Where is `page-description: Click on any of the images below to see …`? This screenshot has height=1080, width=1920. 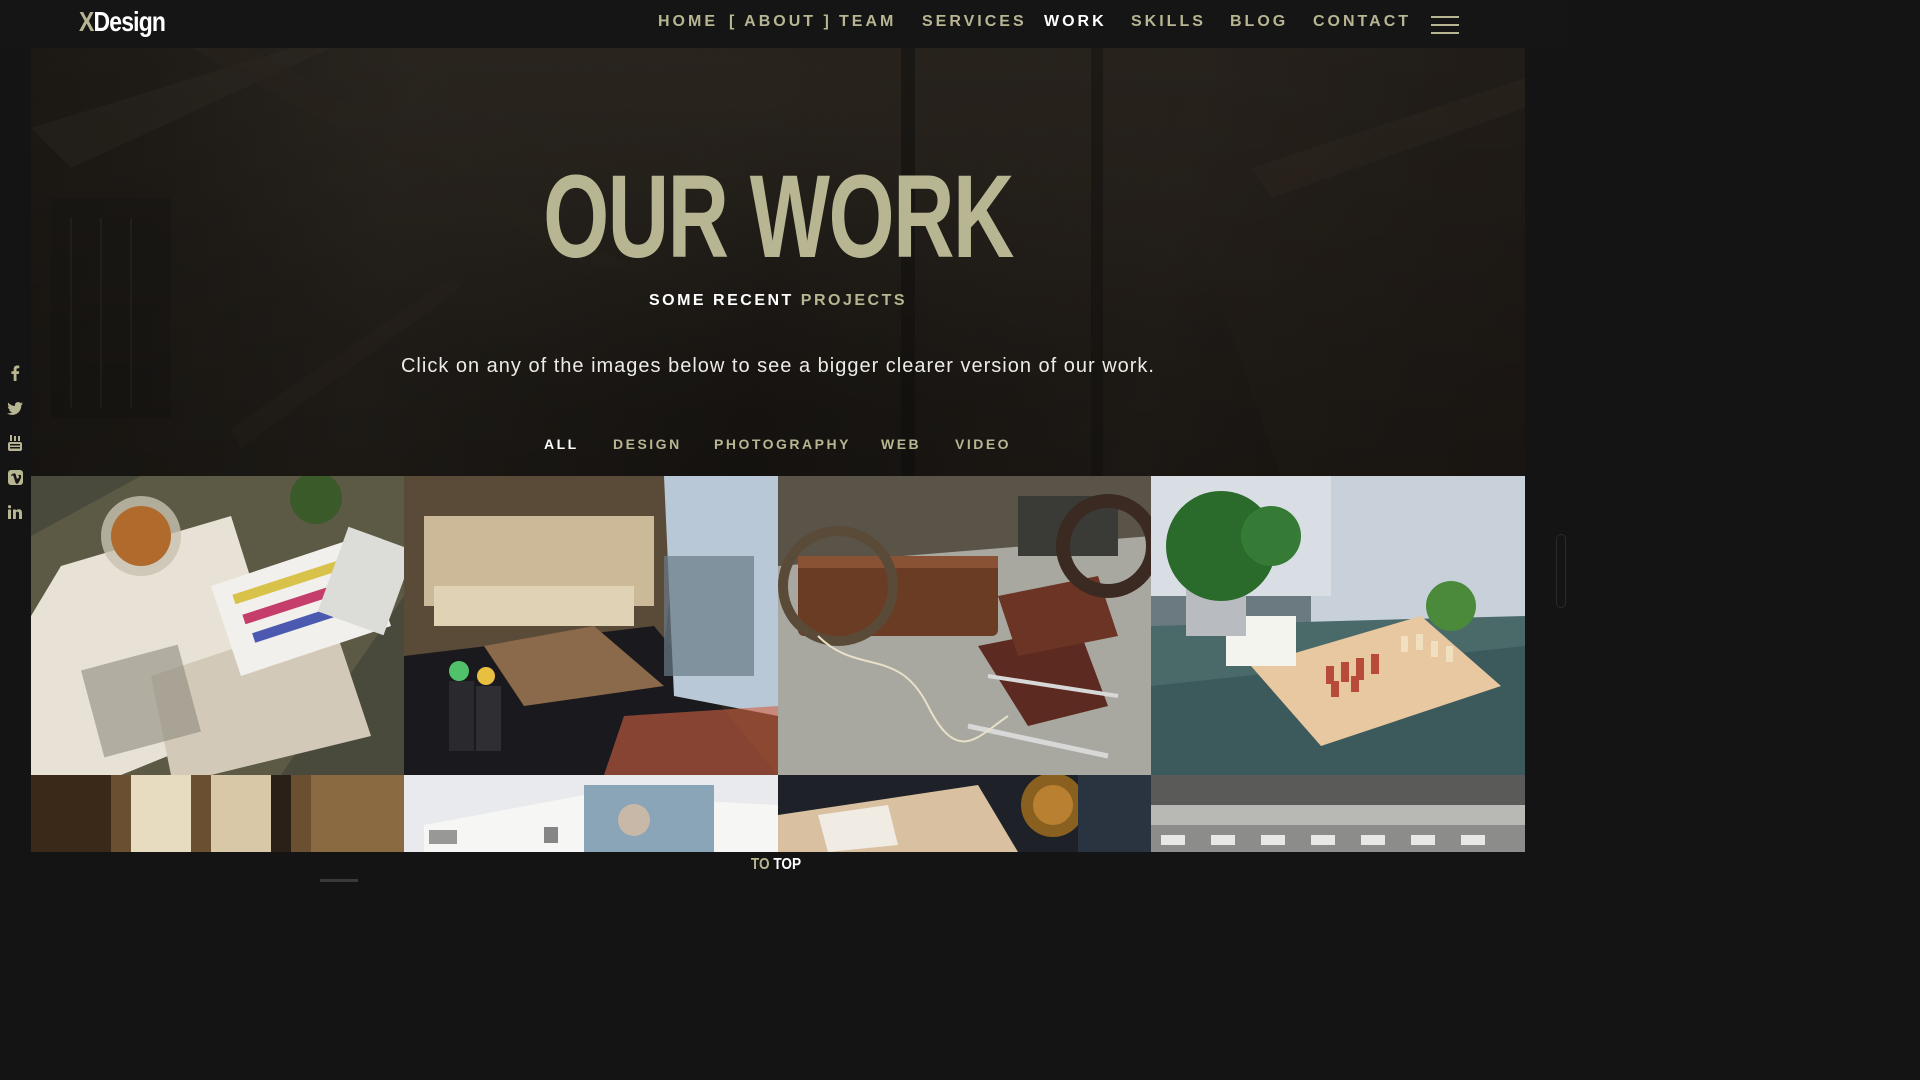
page-description: Click on any of the images below to see … is located at coordinates (777, 366).